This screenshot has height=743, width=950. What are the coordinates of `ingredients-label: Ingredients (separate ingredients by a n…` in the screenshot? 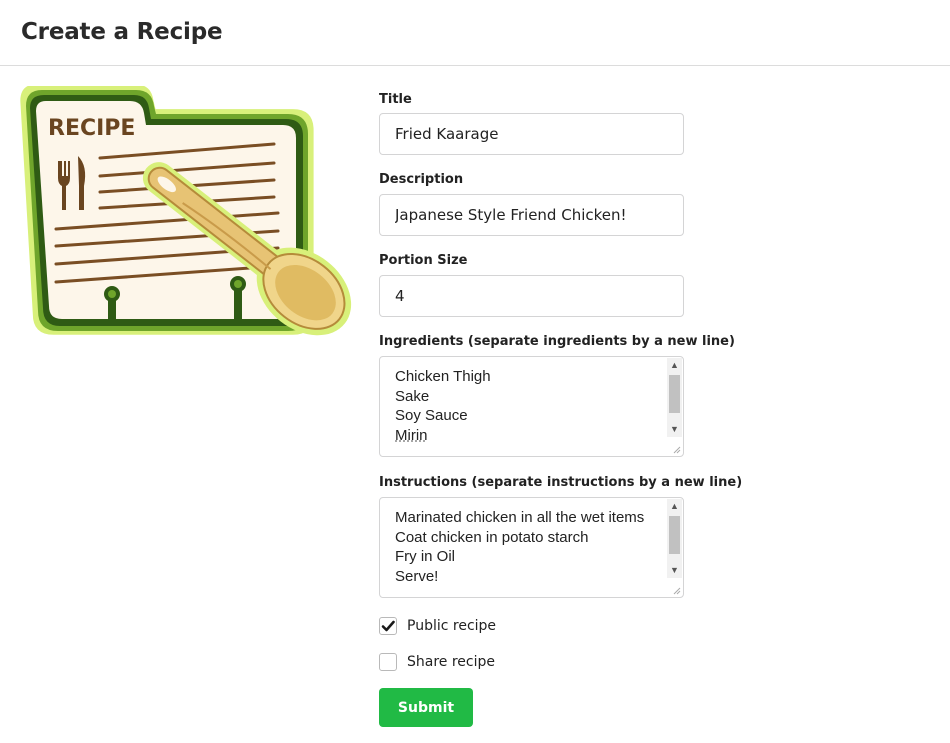 It's located at (557, 341).